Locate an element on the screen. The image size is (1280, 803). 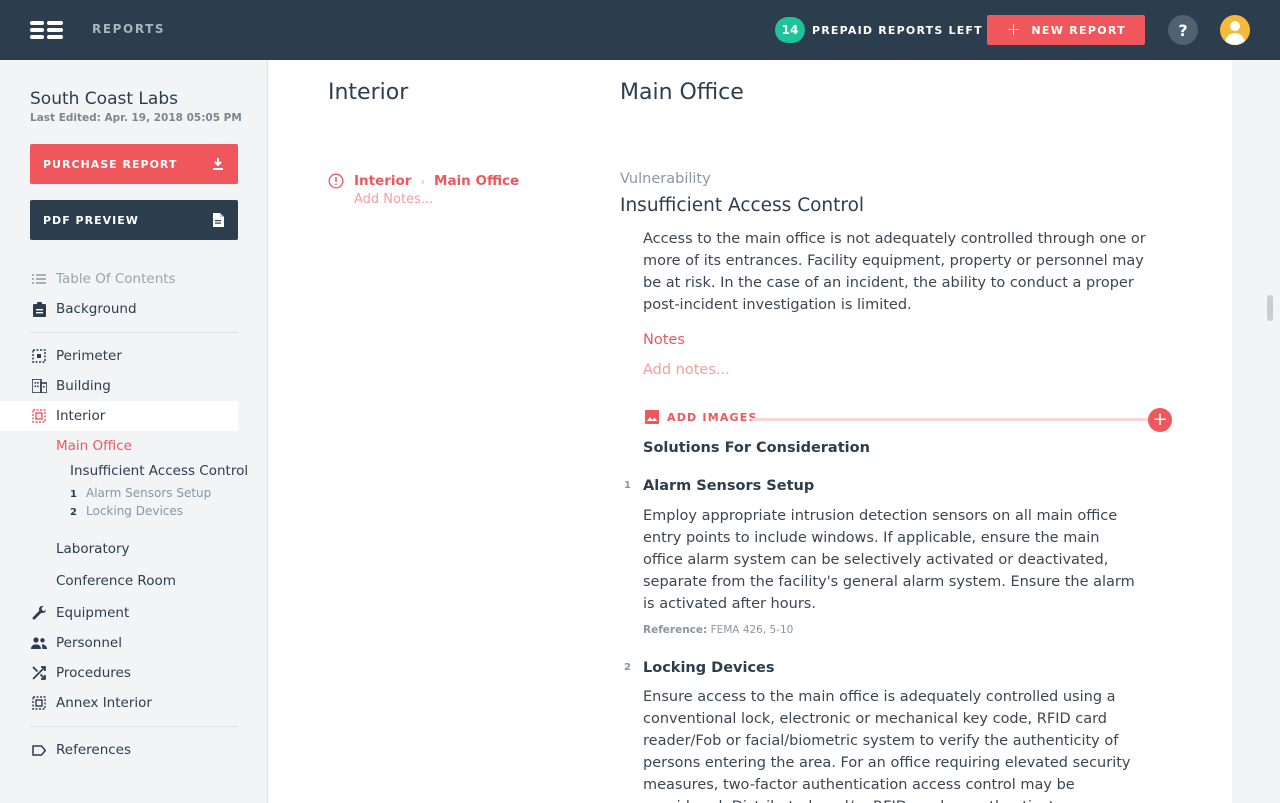
add-image-plus-button: + is located at coordinates (1160, 420).